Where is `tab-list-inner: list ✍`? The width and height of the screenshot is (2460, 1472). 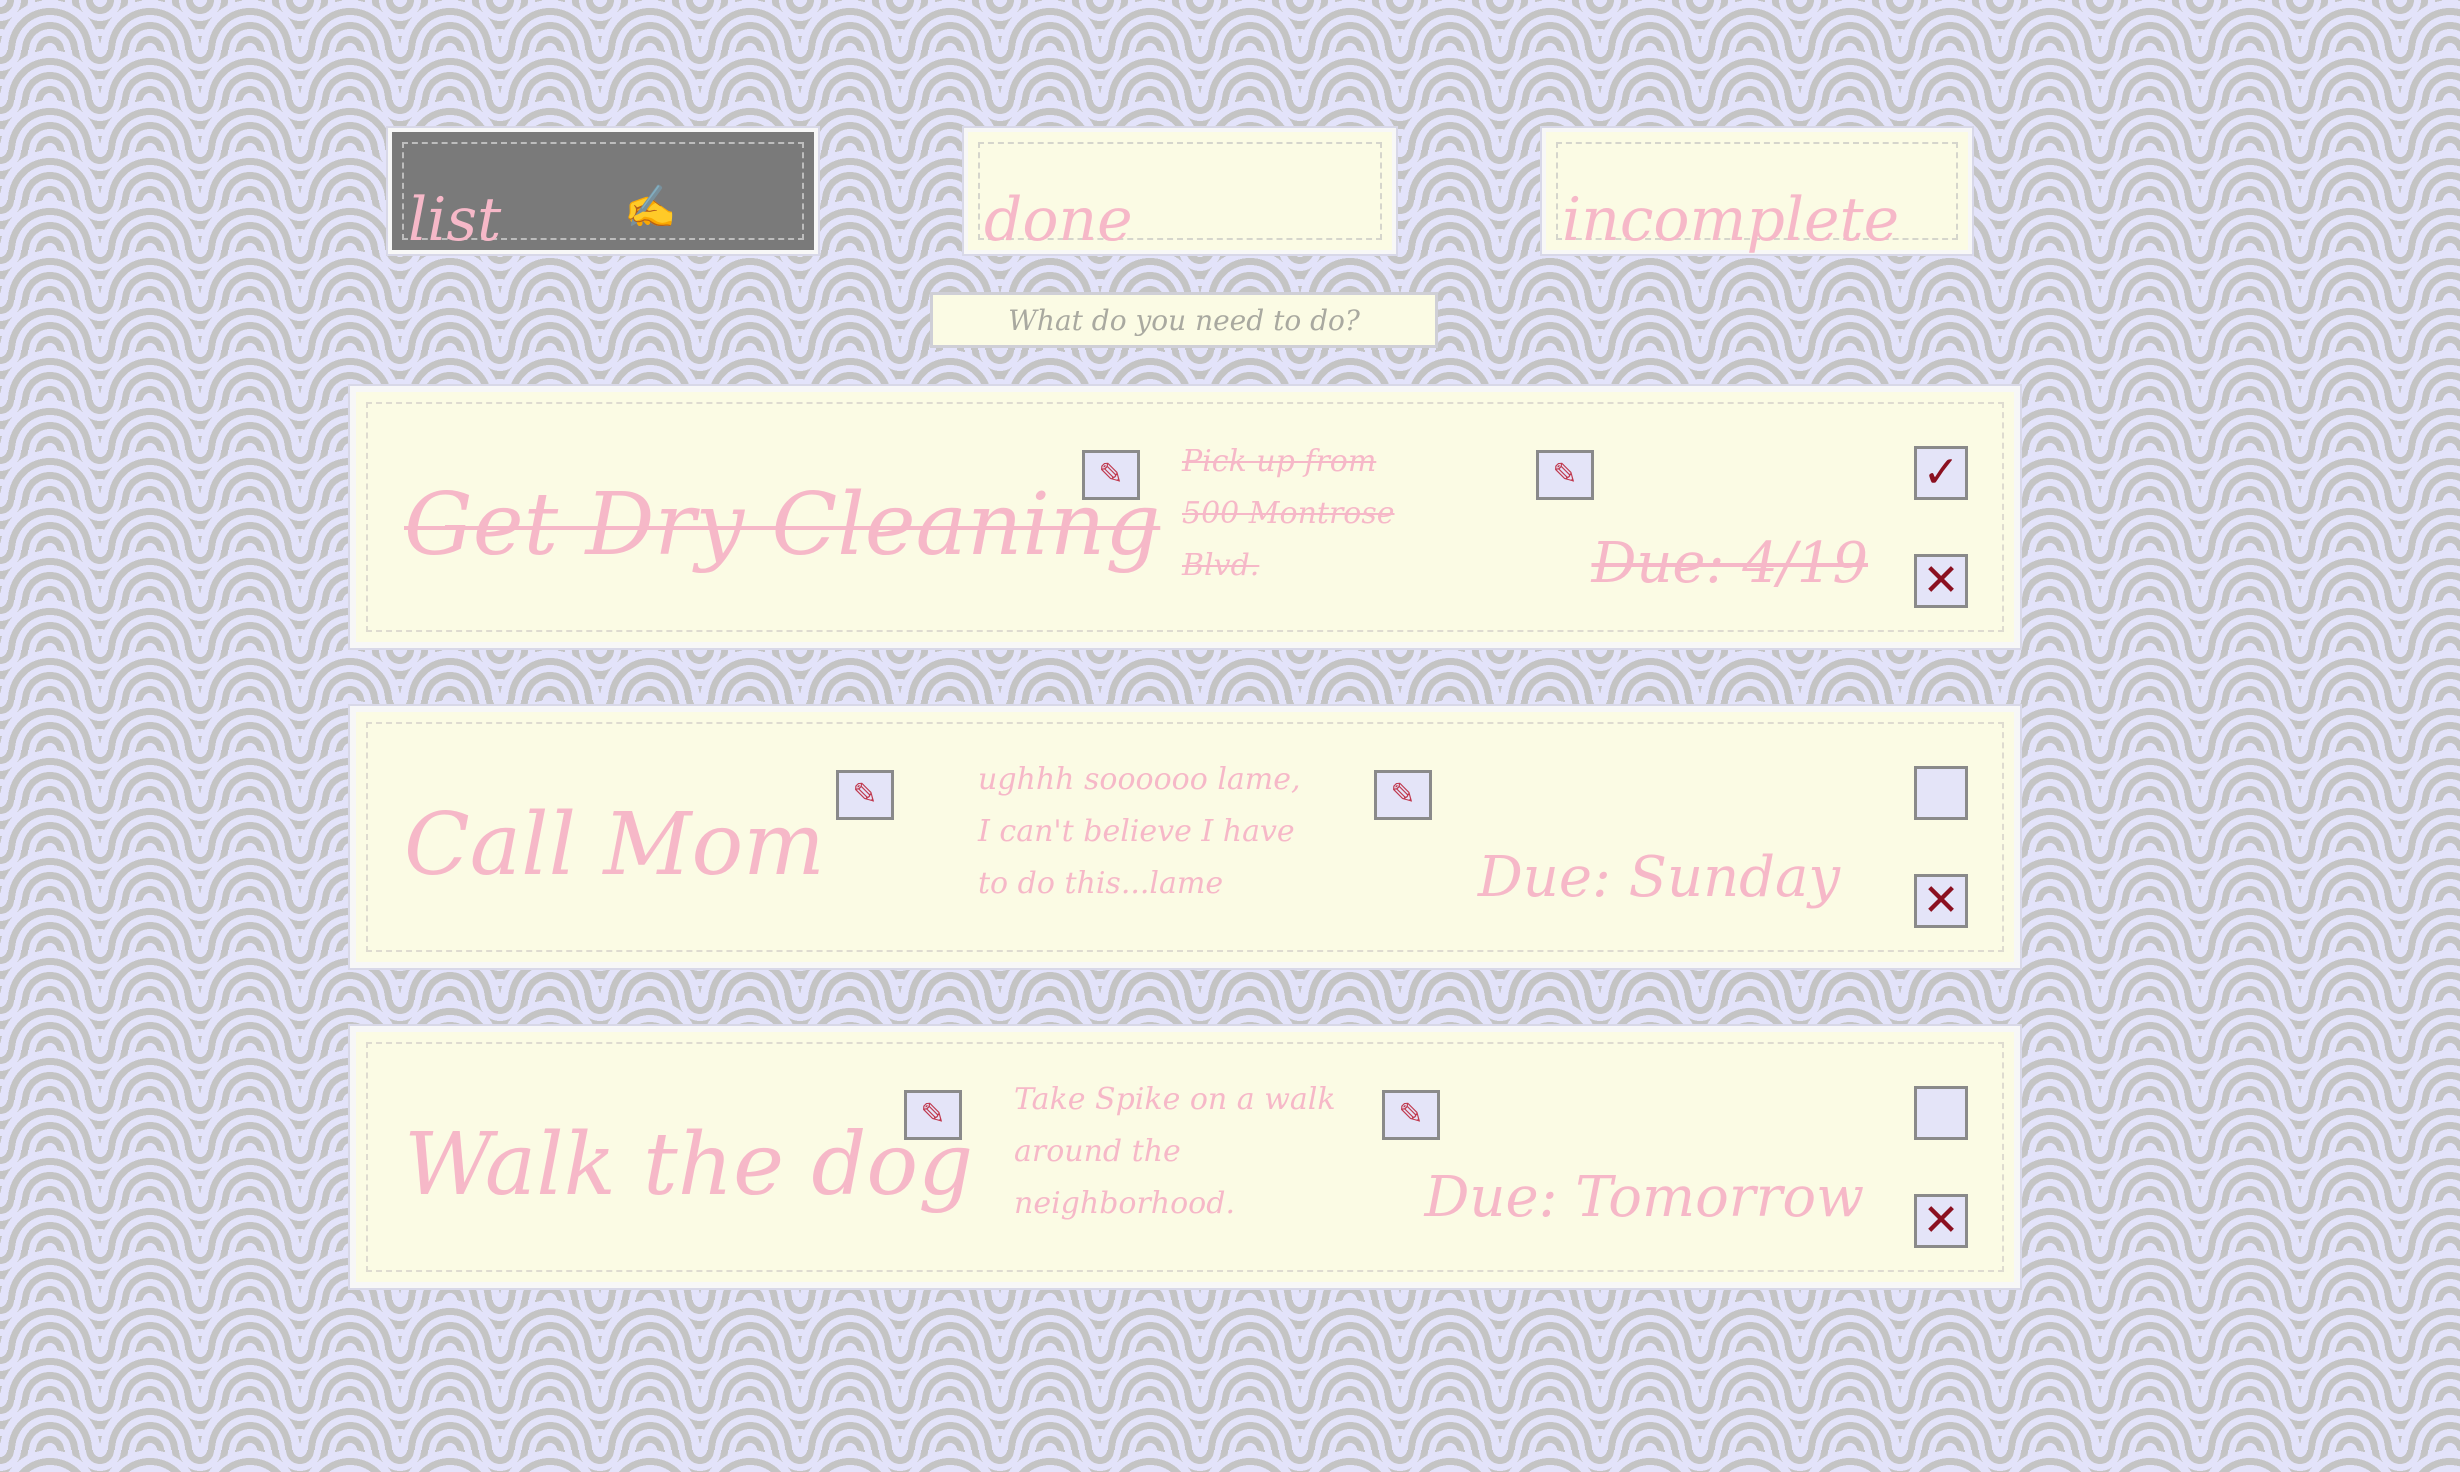 tab-list-inner: list ✍ is located at coordinates (603, 196).